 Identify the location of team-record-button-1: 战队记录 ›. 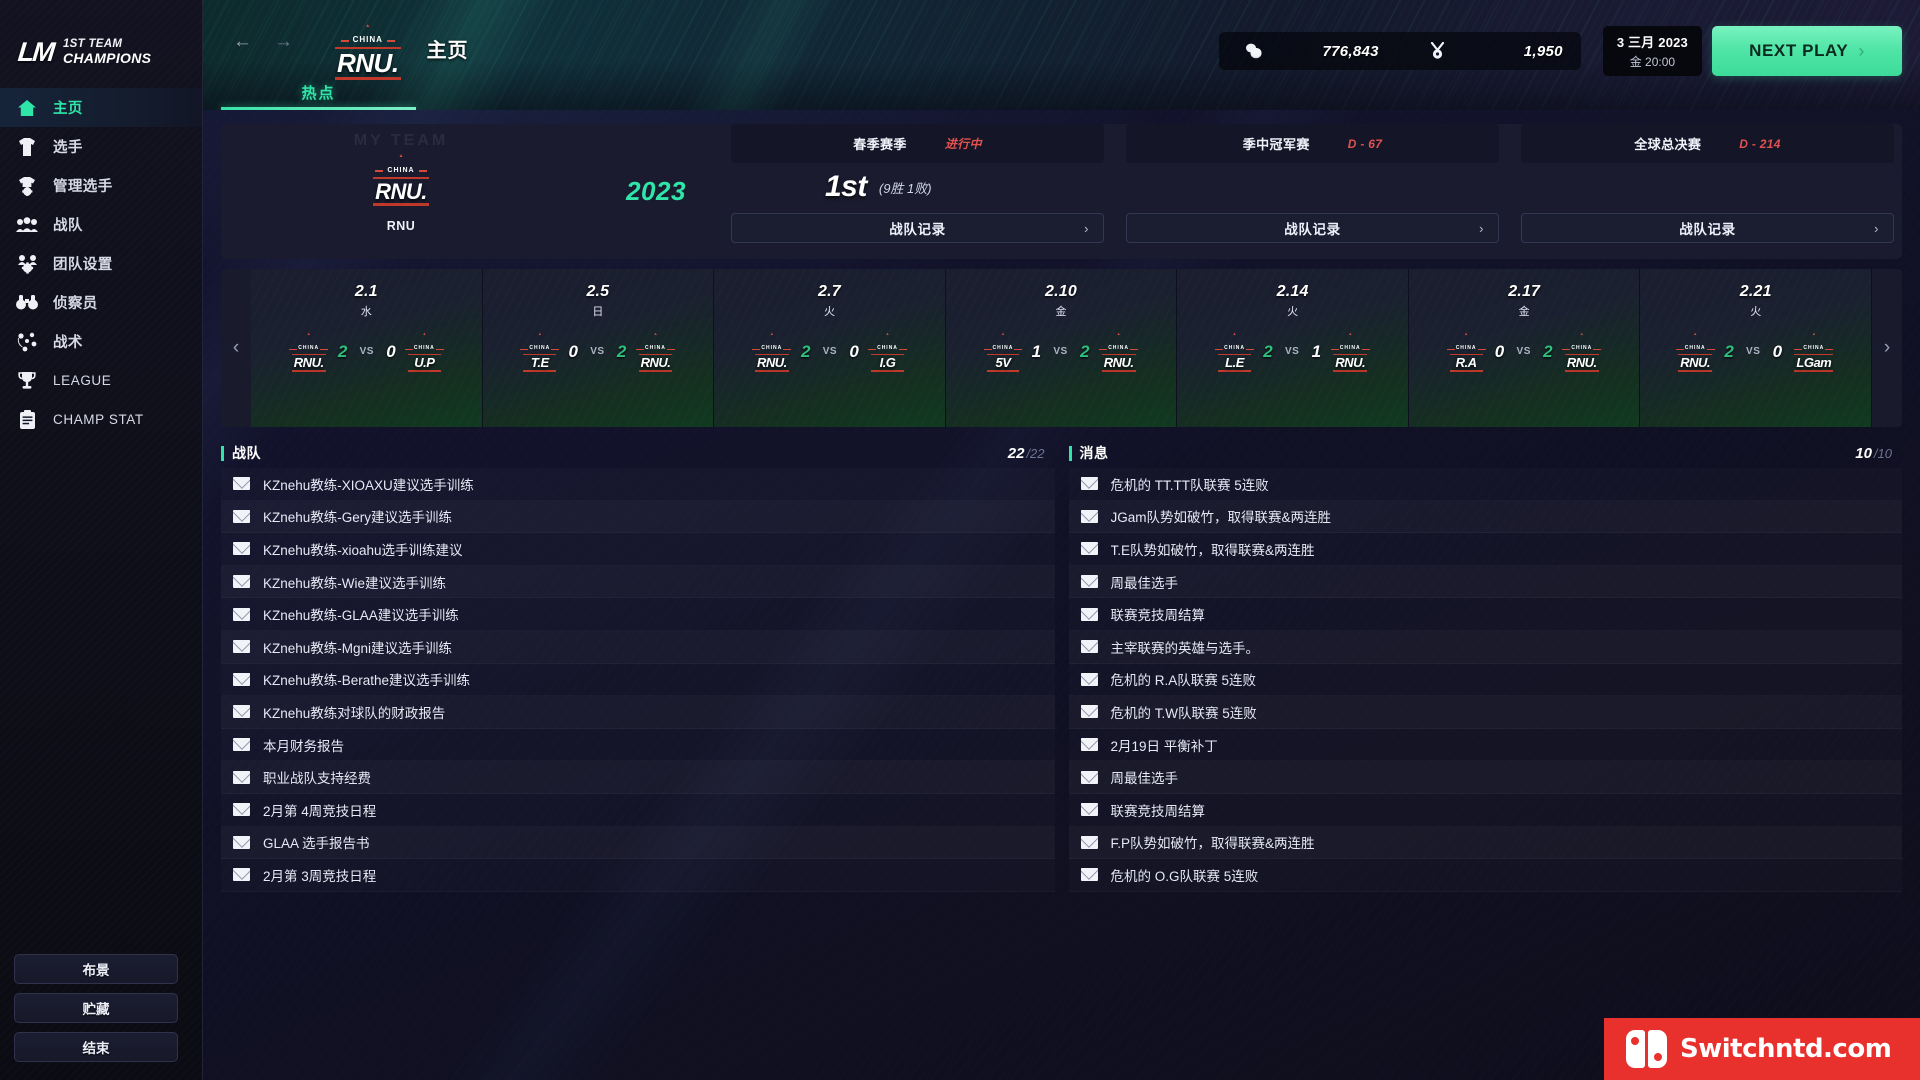
(1312, 228).